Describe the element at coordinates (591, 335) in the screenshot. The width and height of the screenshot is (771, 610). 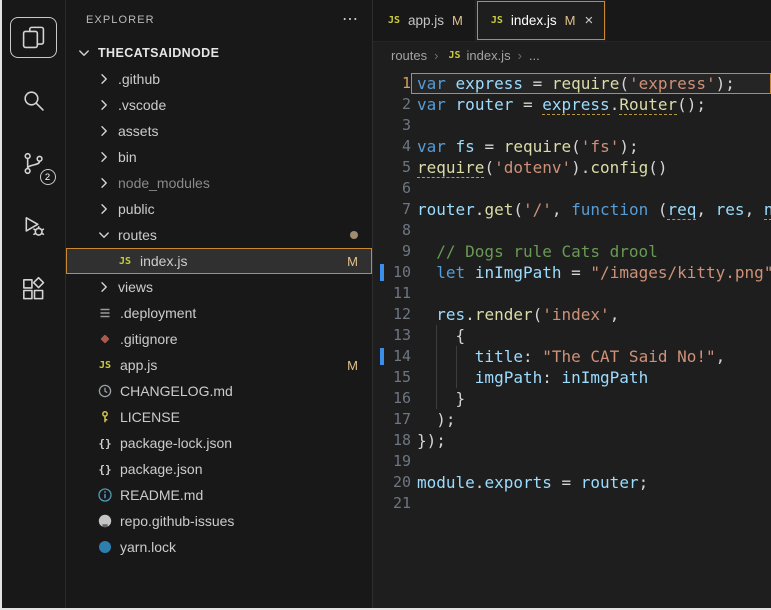
I see `code-line-content: {` at that location.